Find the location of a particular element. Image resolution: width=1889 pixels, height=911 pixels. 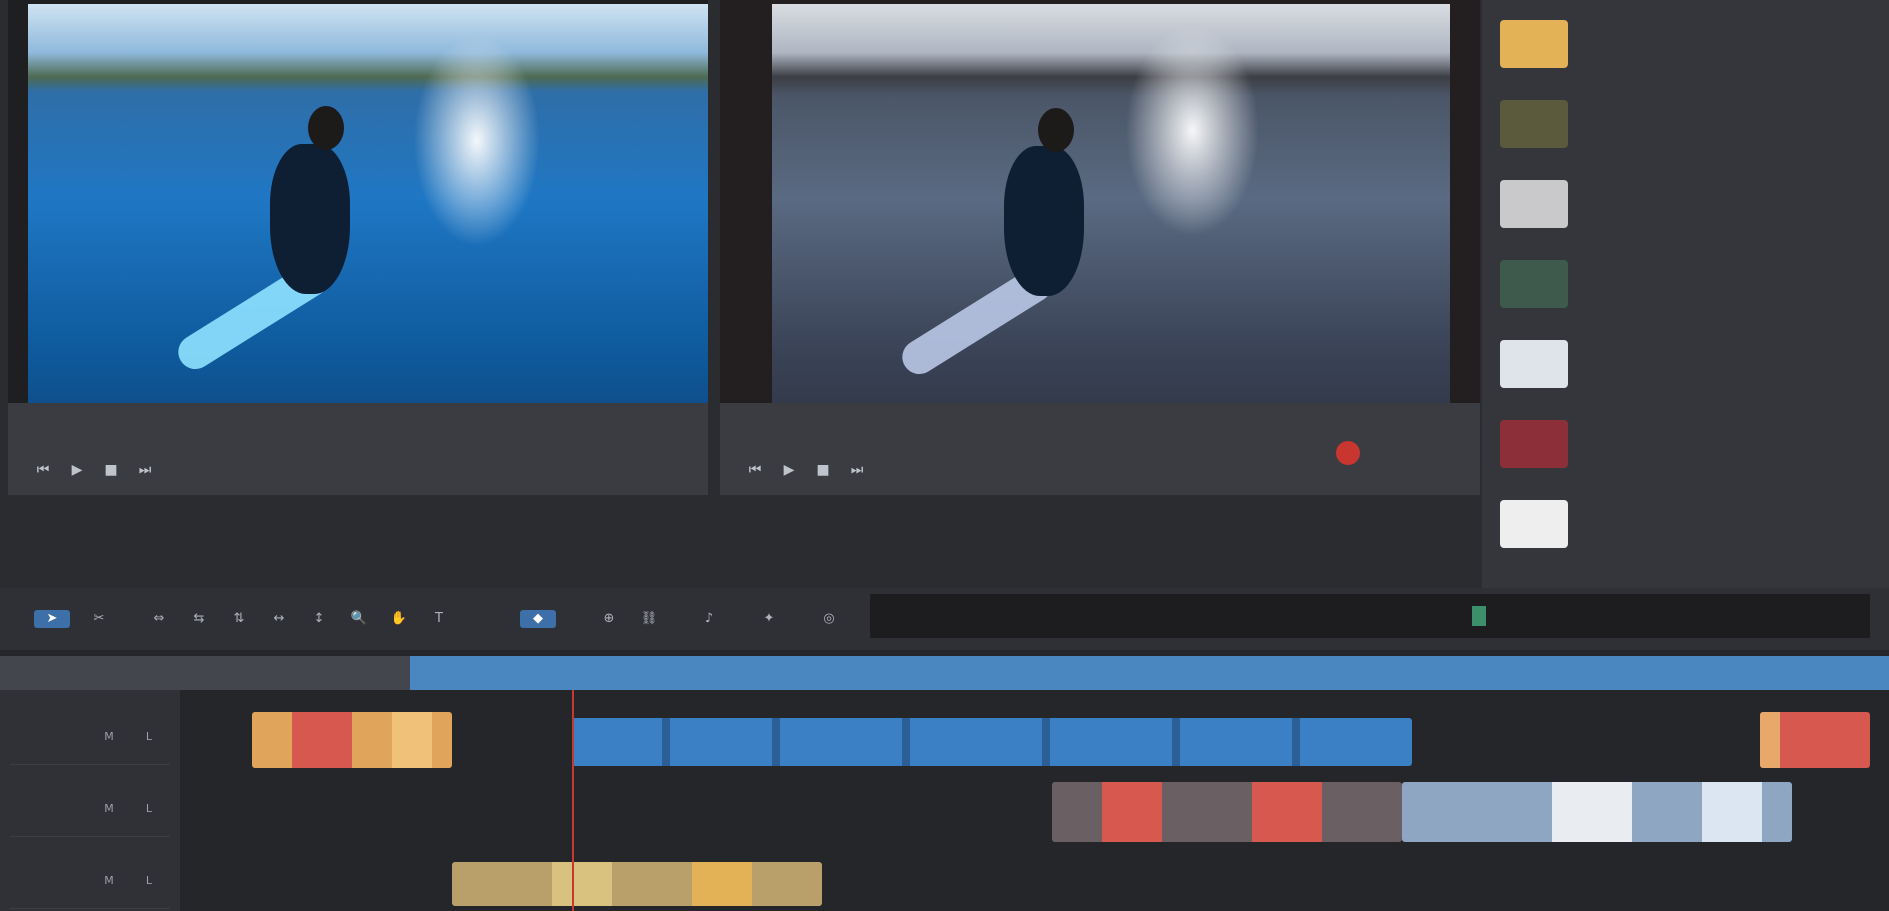

hand-tool-icon: ✋ is located at coordinates (399, 619).